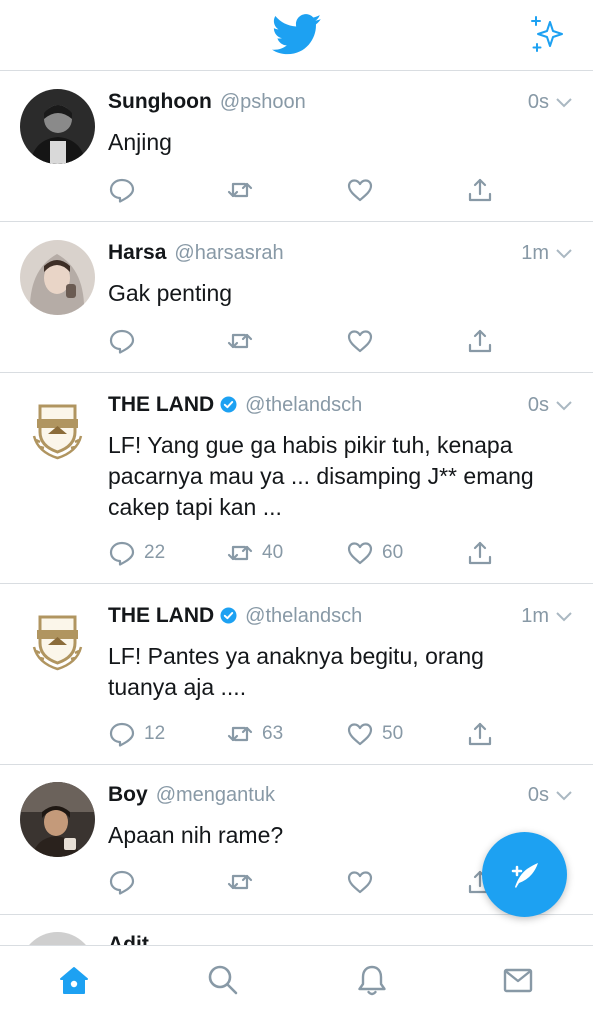 The image size is (593, 1024). I want to click on reply-count: 22, so click(155, 552).